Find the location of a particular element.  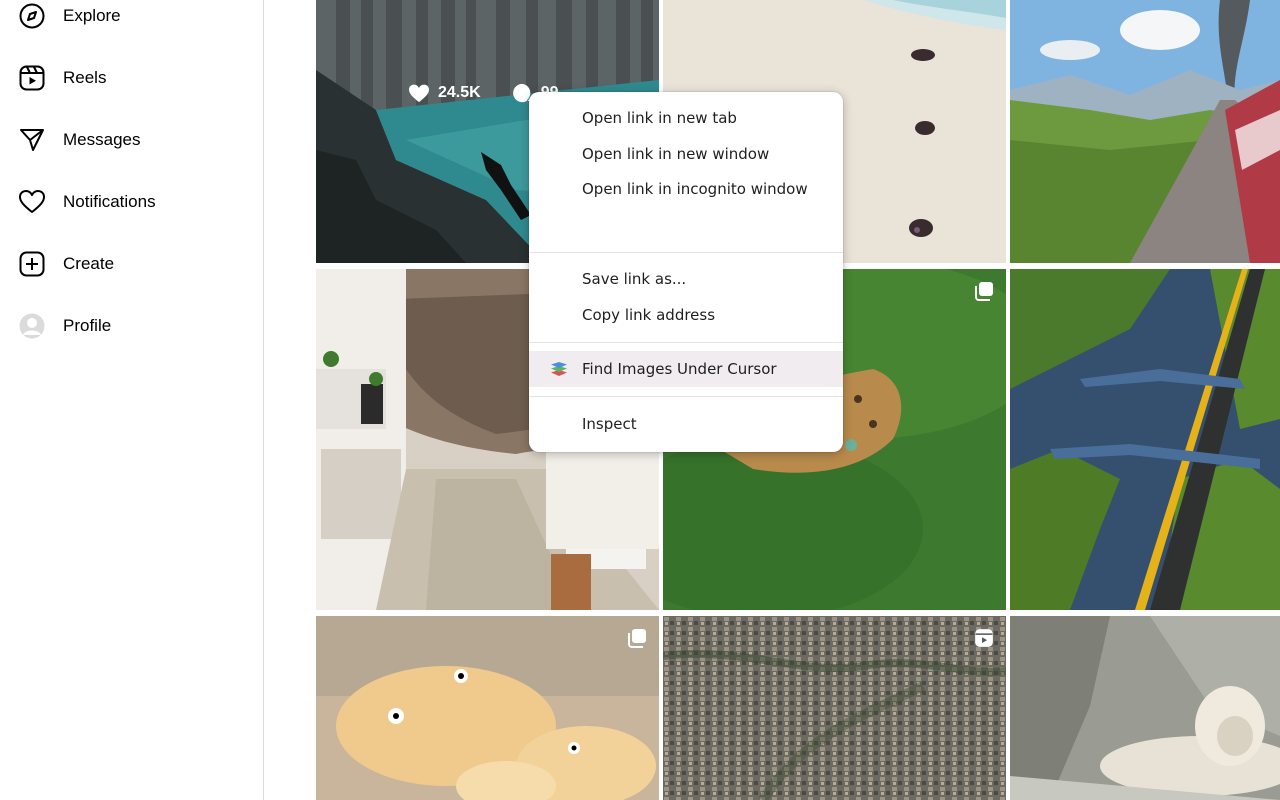

sidebar-item-label: Profile is located at coordinates (87, 325).